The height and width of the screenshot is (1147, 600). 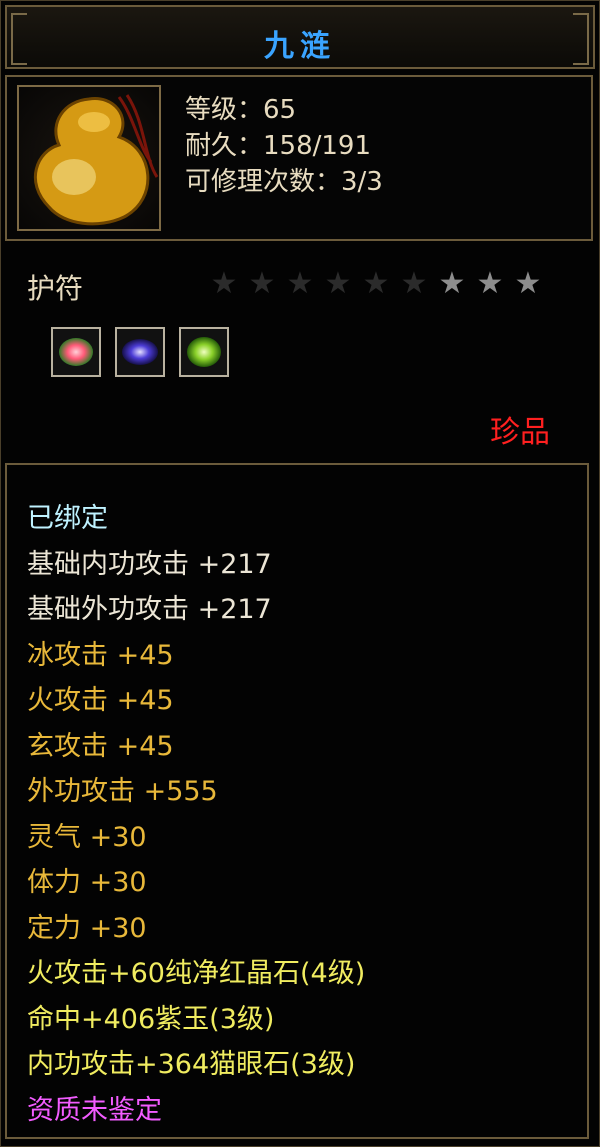 I want to click on attribute-line: 冰攻击 +45, so click(x=100, y=655).